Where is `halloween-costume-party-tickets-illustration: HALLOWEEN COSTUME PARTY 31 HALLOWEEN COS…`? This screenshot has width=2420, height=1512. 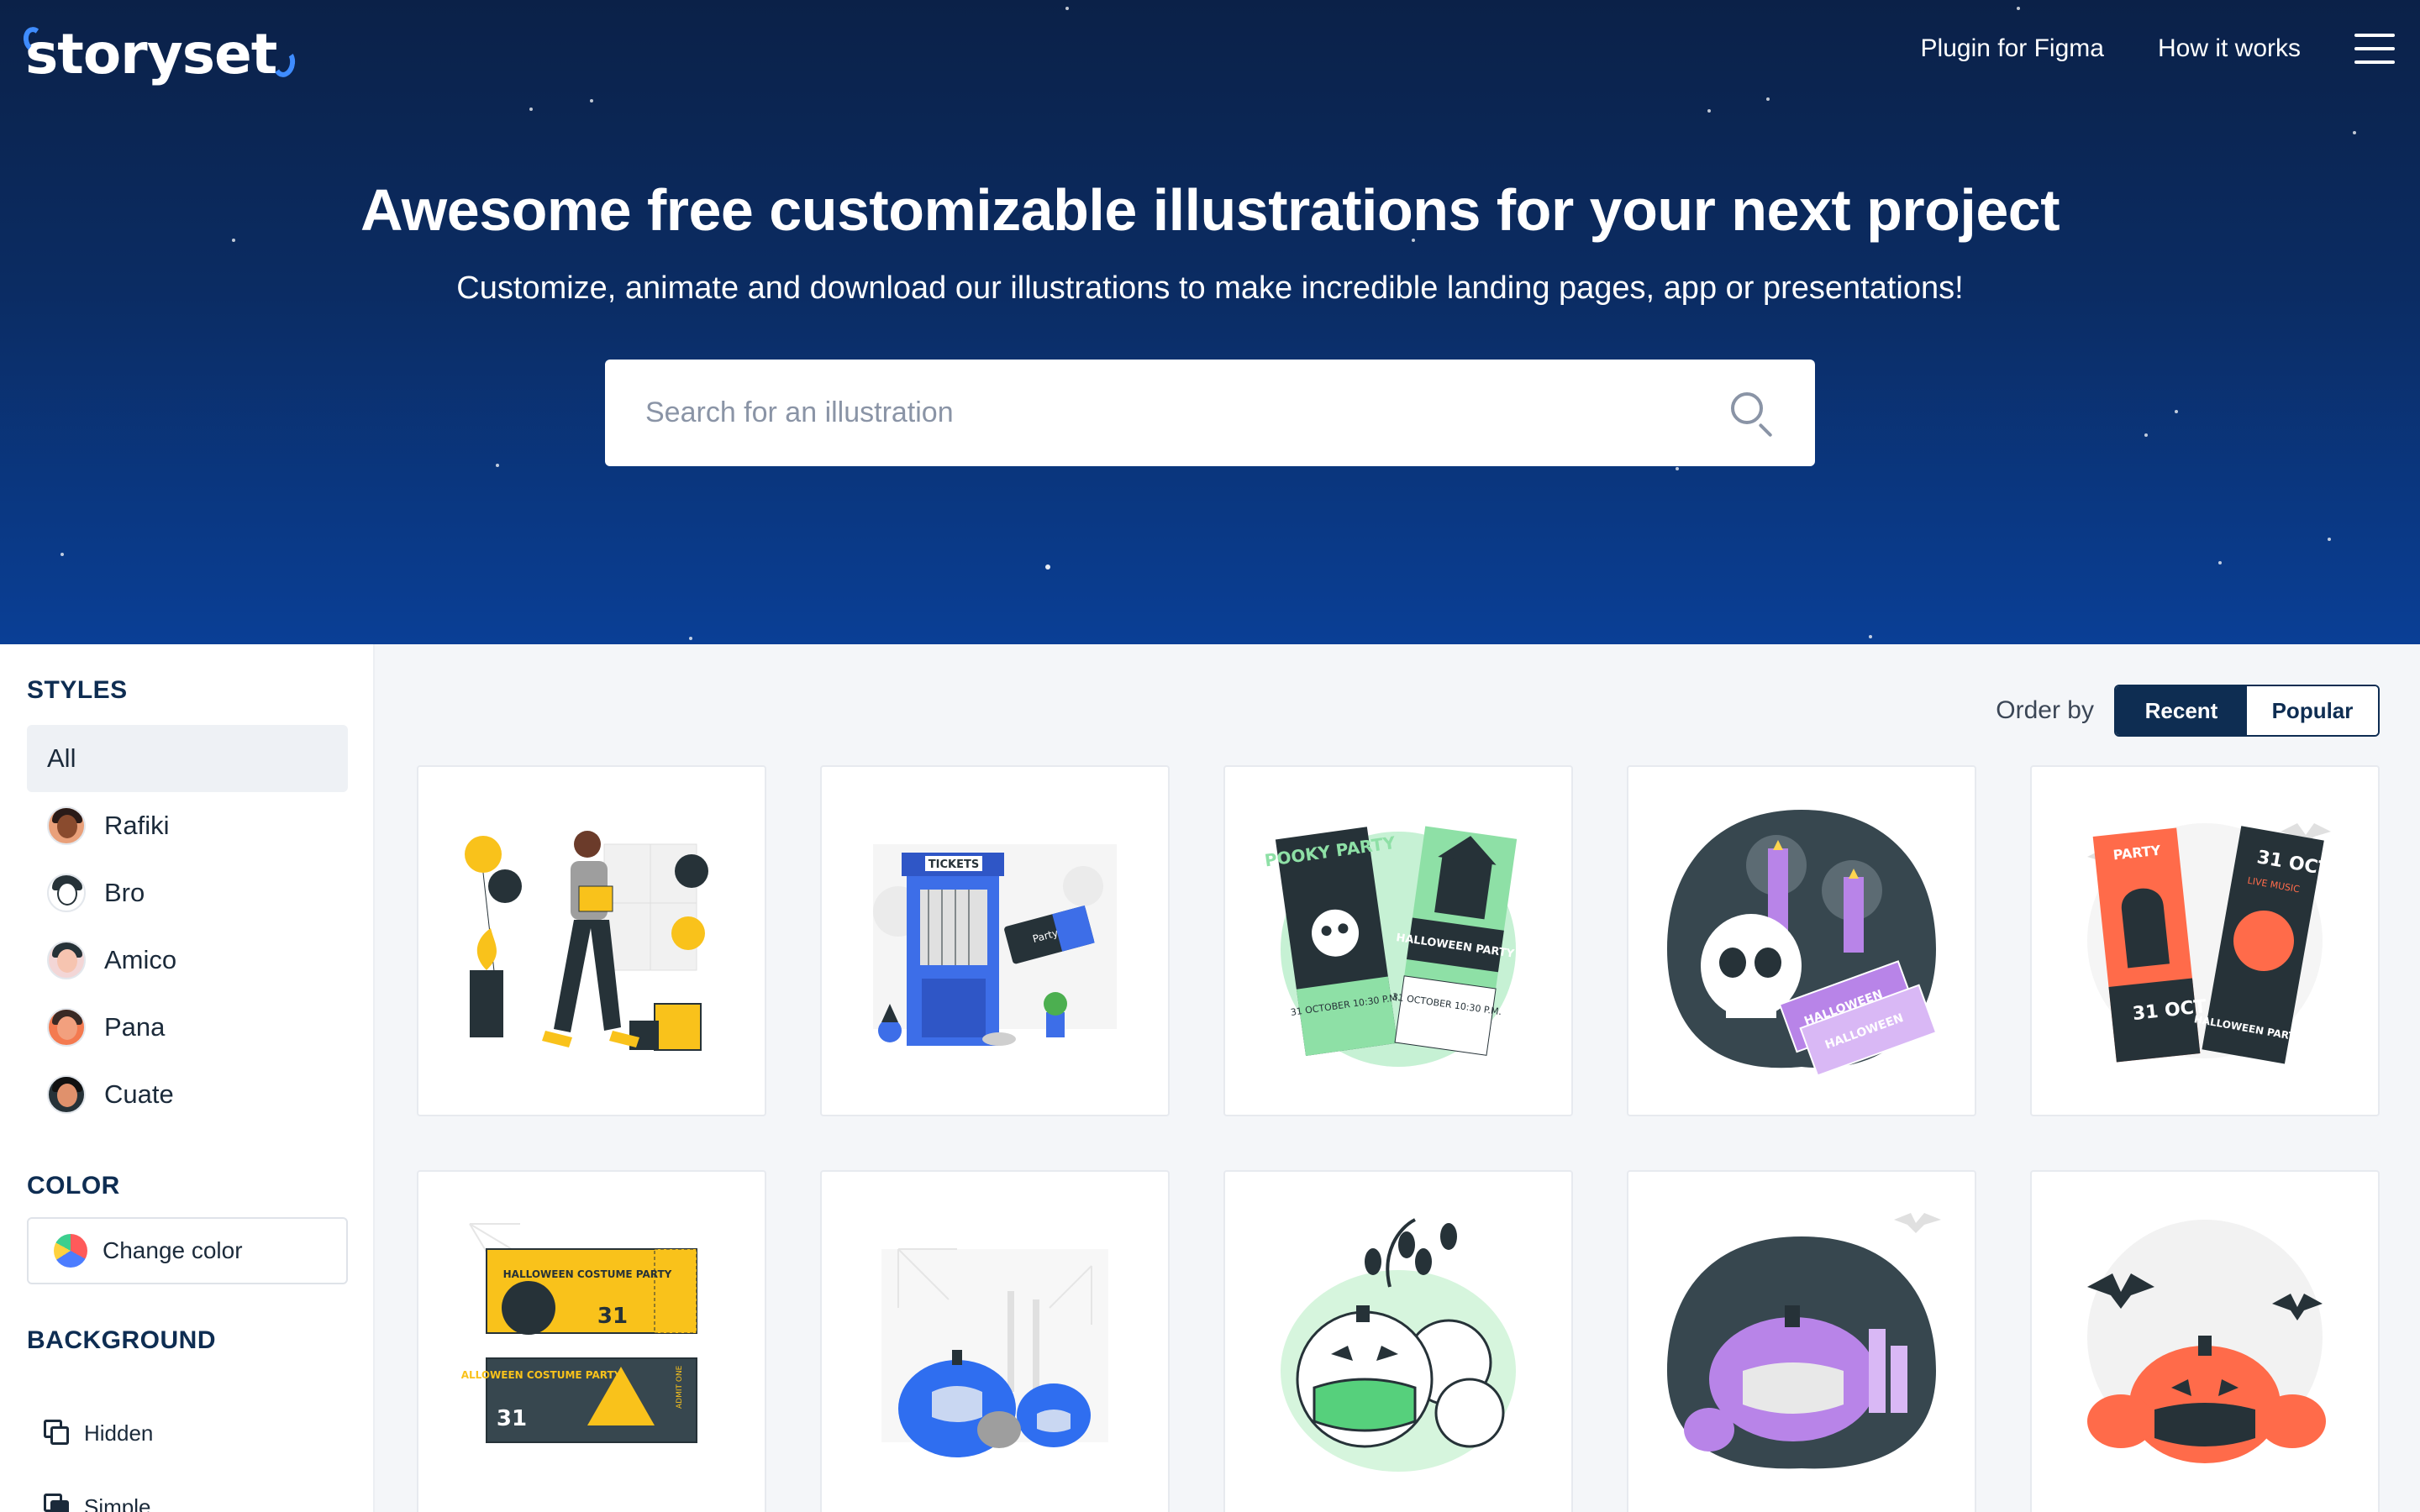
halloween-costume-party-tickets-illustration: HALLOWEEN COSTUME PARTY 31 HALLOWEEN COS… is located at coordinates (579, 1333).